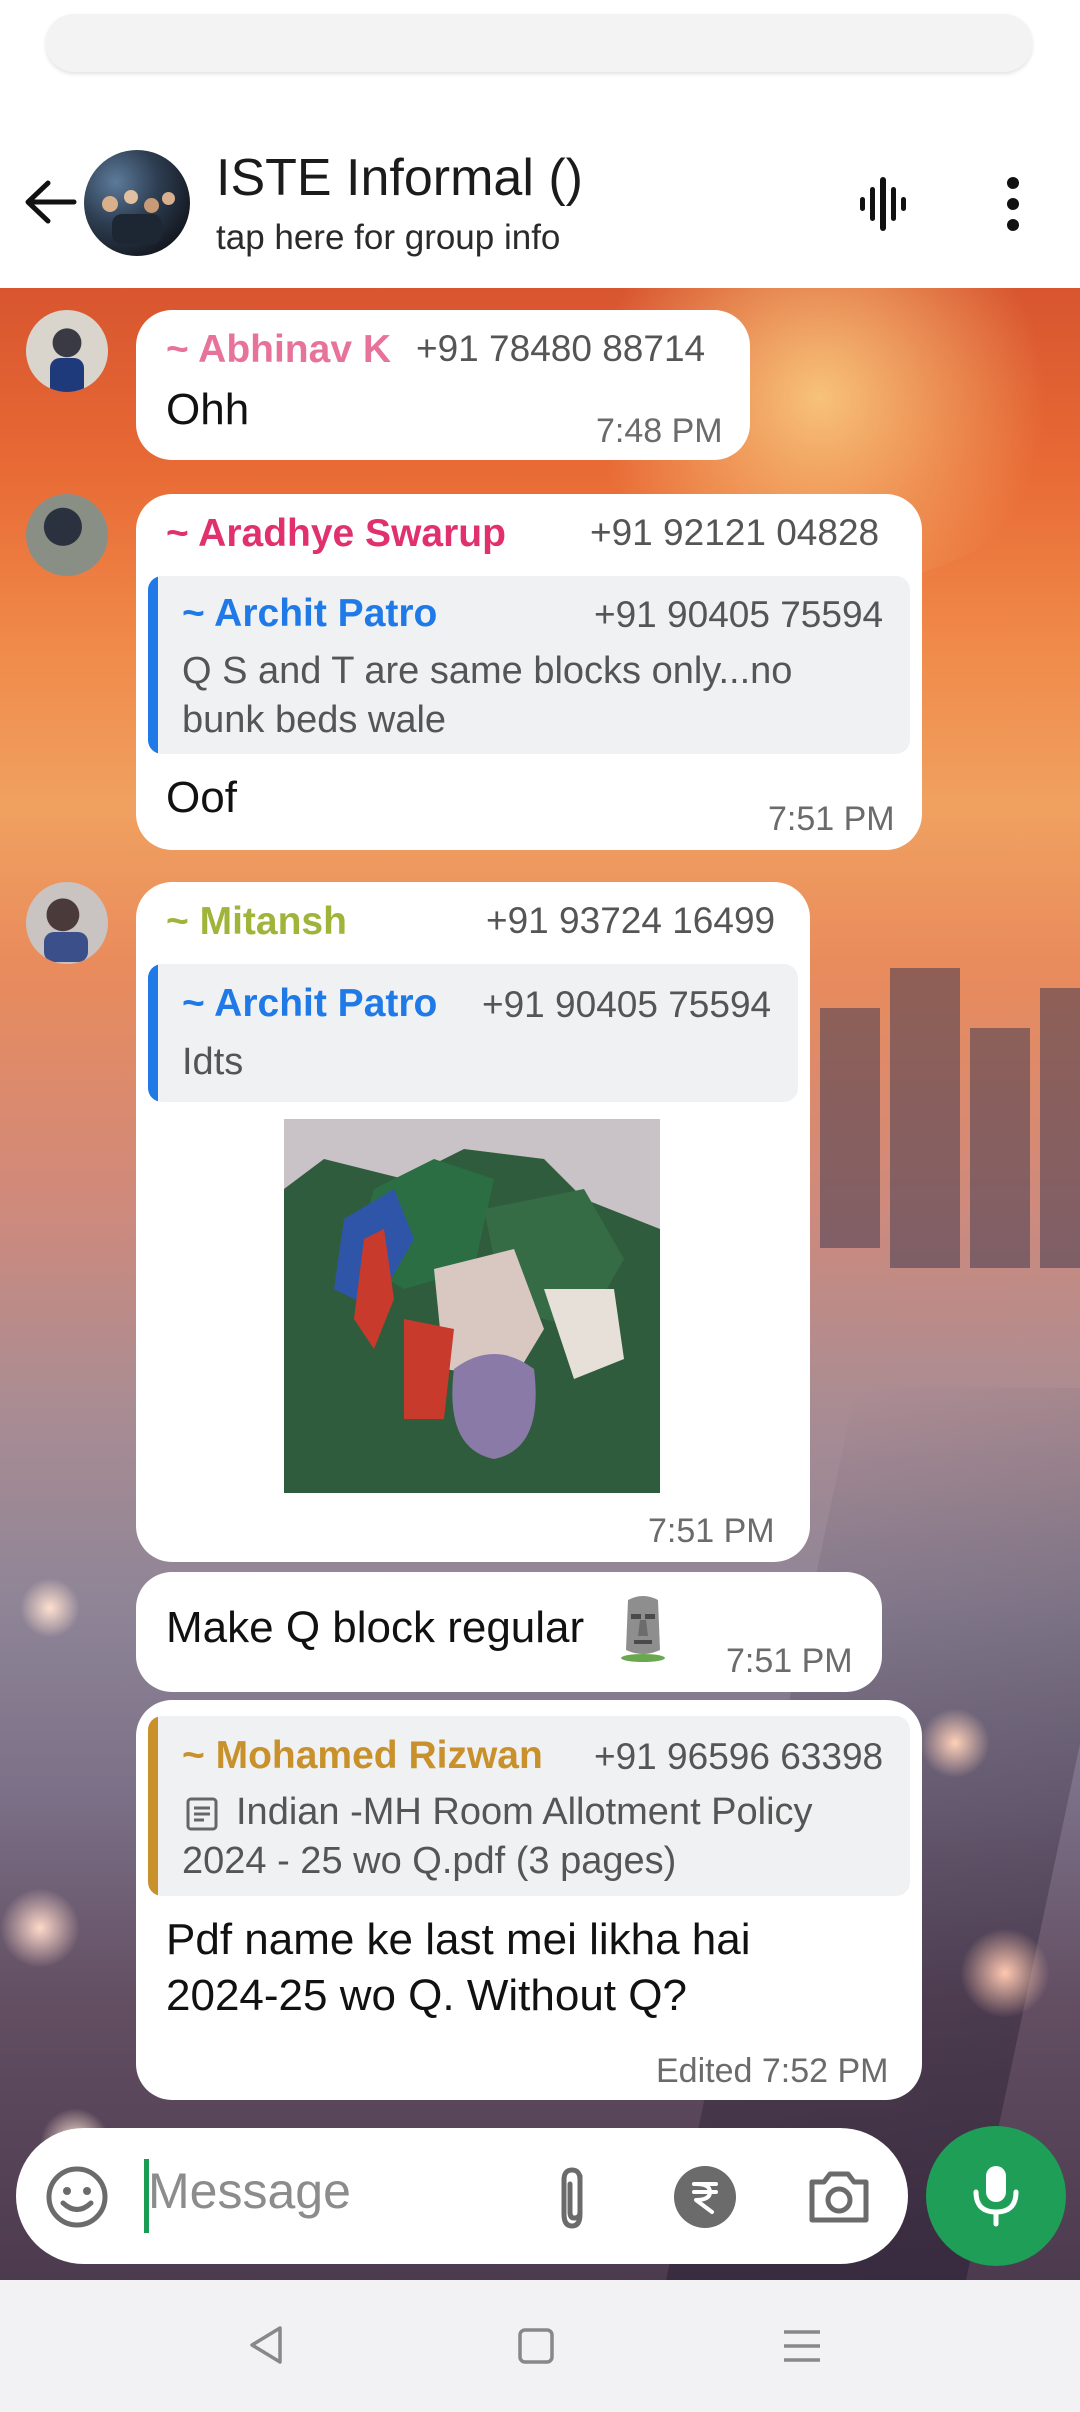 This screenshot has width=1080, height=2412. What do you see at coordinates (375, 1627) in the screenshot?
I see `message-text: Make Q block regular` at bounding box center [375, 1627].